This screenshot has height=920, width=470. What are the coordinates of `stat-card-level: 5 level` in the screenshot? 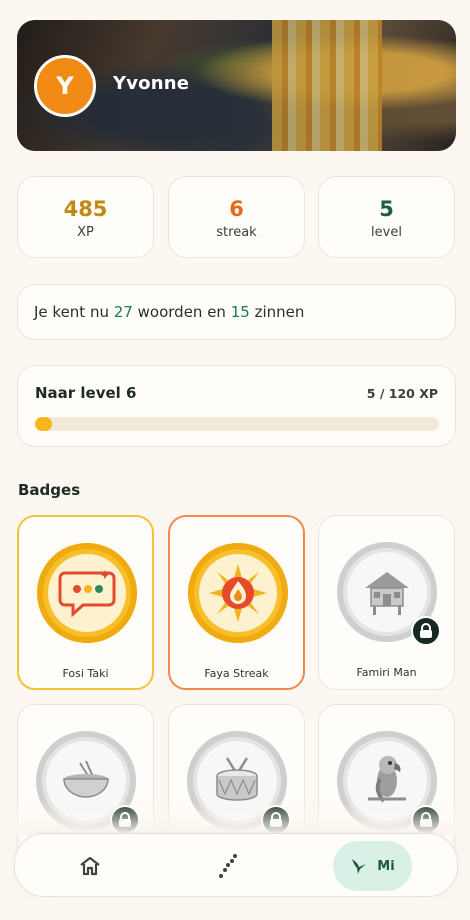 It's located at (386, 217).